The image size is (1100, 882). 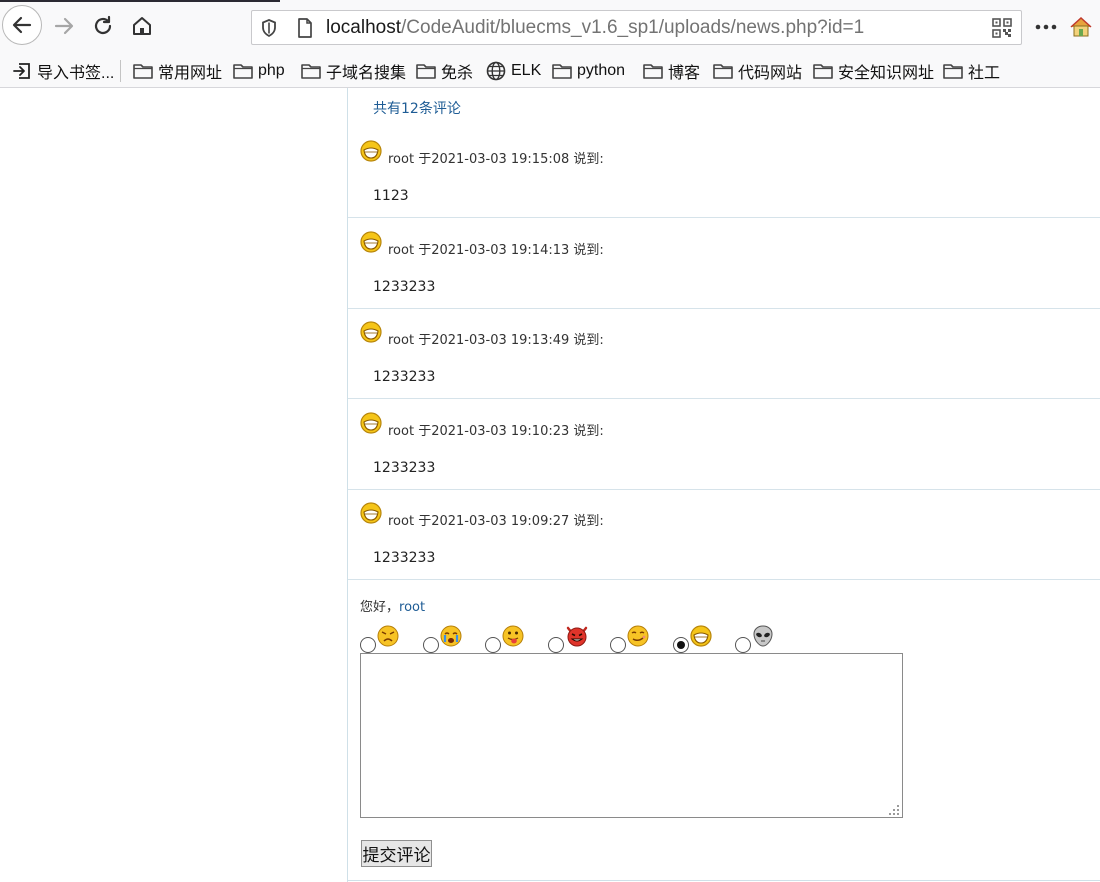 What do you see at coordinates (504, 639) in the screenshot?
I see `emoticon-option-tongue` at bounding box center [504, 639].